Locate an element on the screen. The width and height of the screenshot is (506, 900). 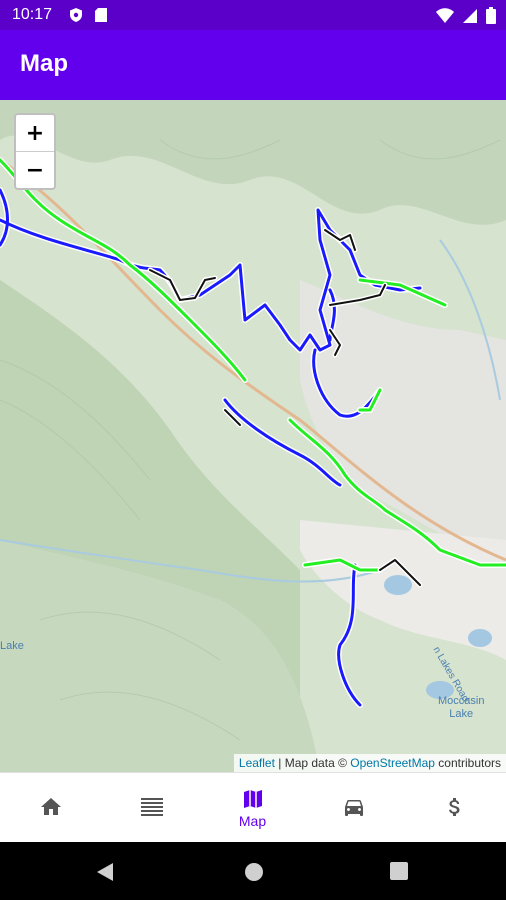
nav-item-map: Map is located at coordinates (252, 808).